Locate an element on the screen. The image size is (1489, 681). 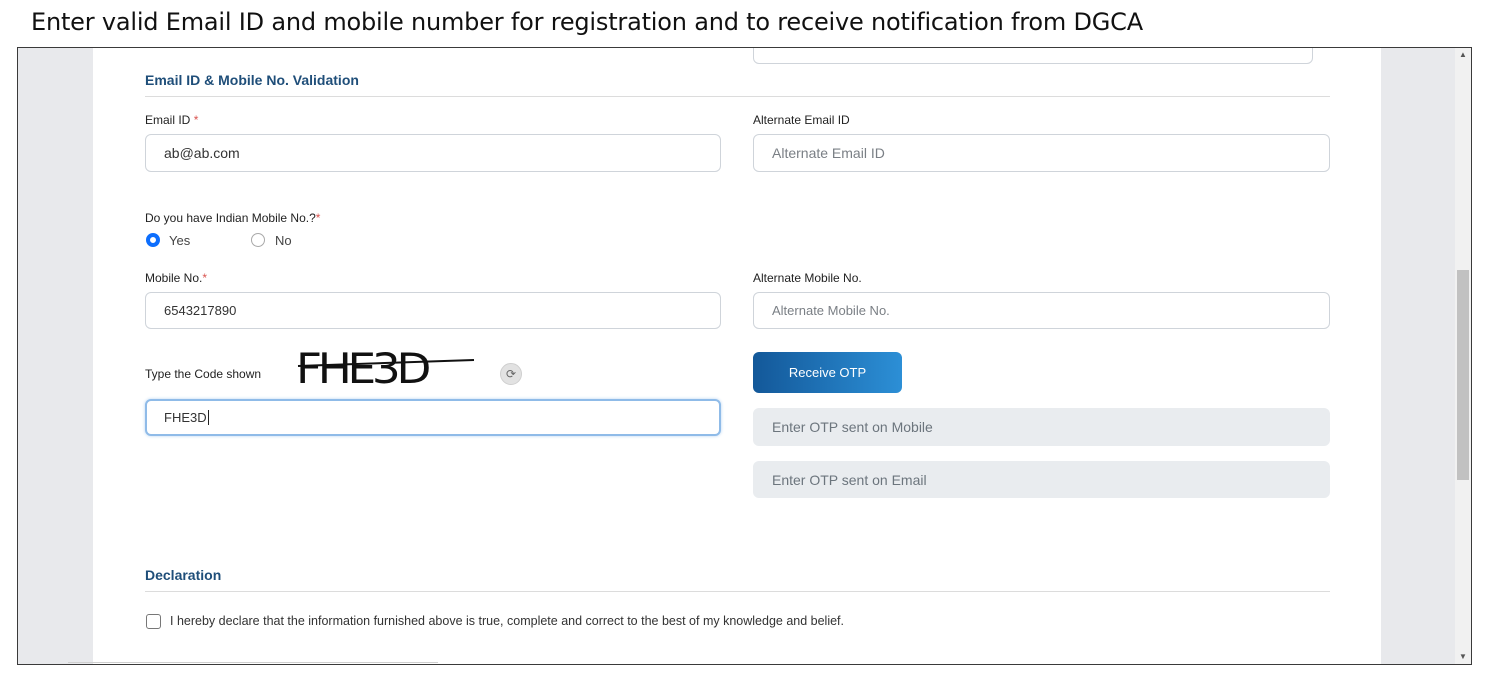
email-field: ab@ab.com is located at coordinates (433, 153).